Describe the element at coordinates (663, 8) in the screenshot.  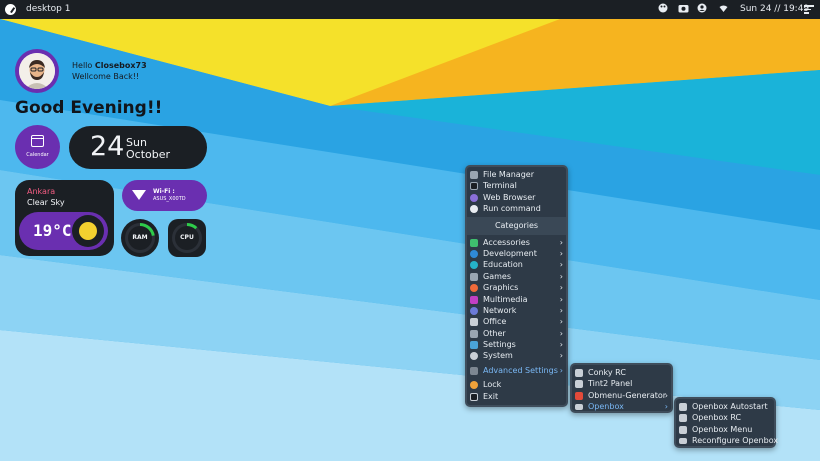
I see `palette-icon` at that location.